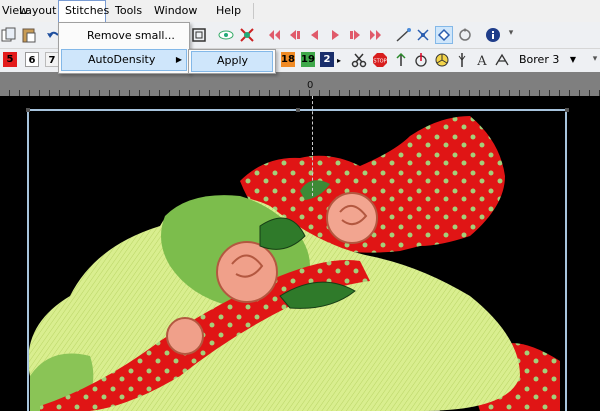  Describe the element at coordinates (124, 48) in the screenshot. I see `stitches-menu: Remove small... AutoDensity ▶` at that location.